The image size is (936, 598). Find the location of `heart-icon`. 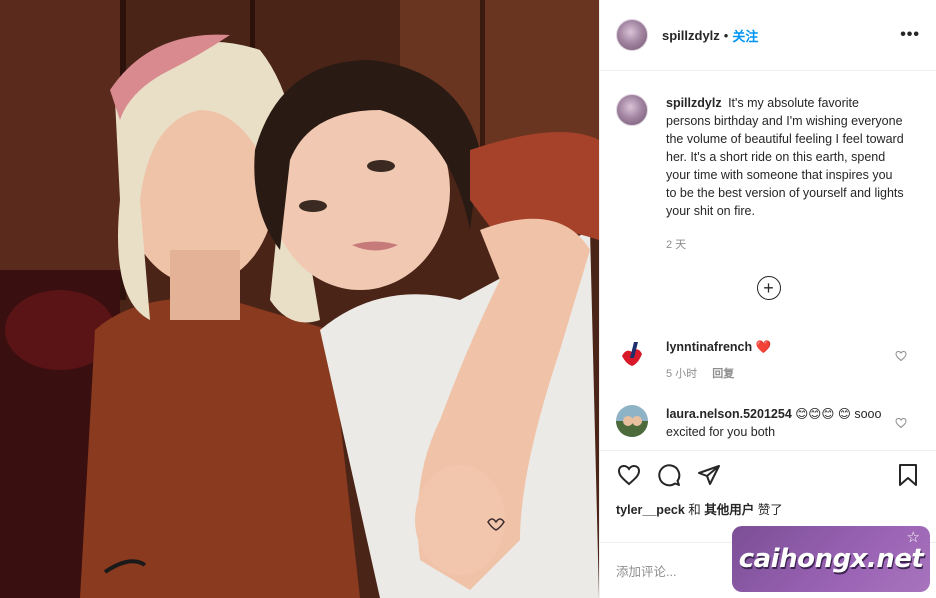

heart-icon is located at coordinates (629, 475).